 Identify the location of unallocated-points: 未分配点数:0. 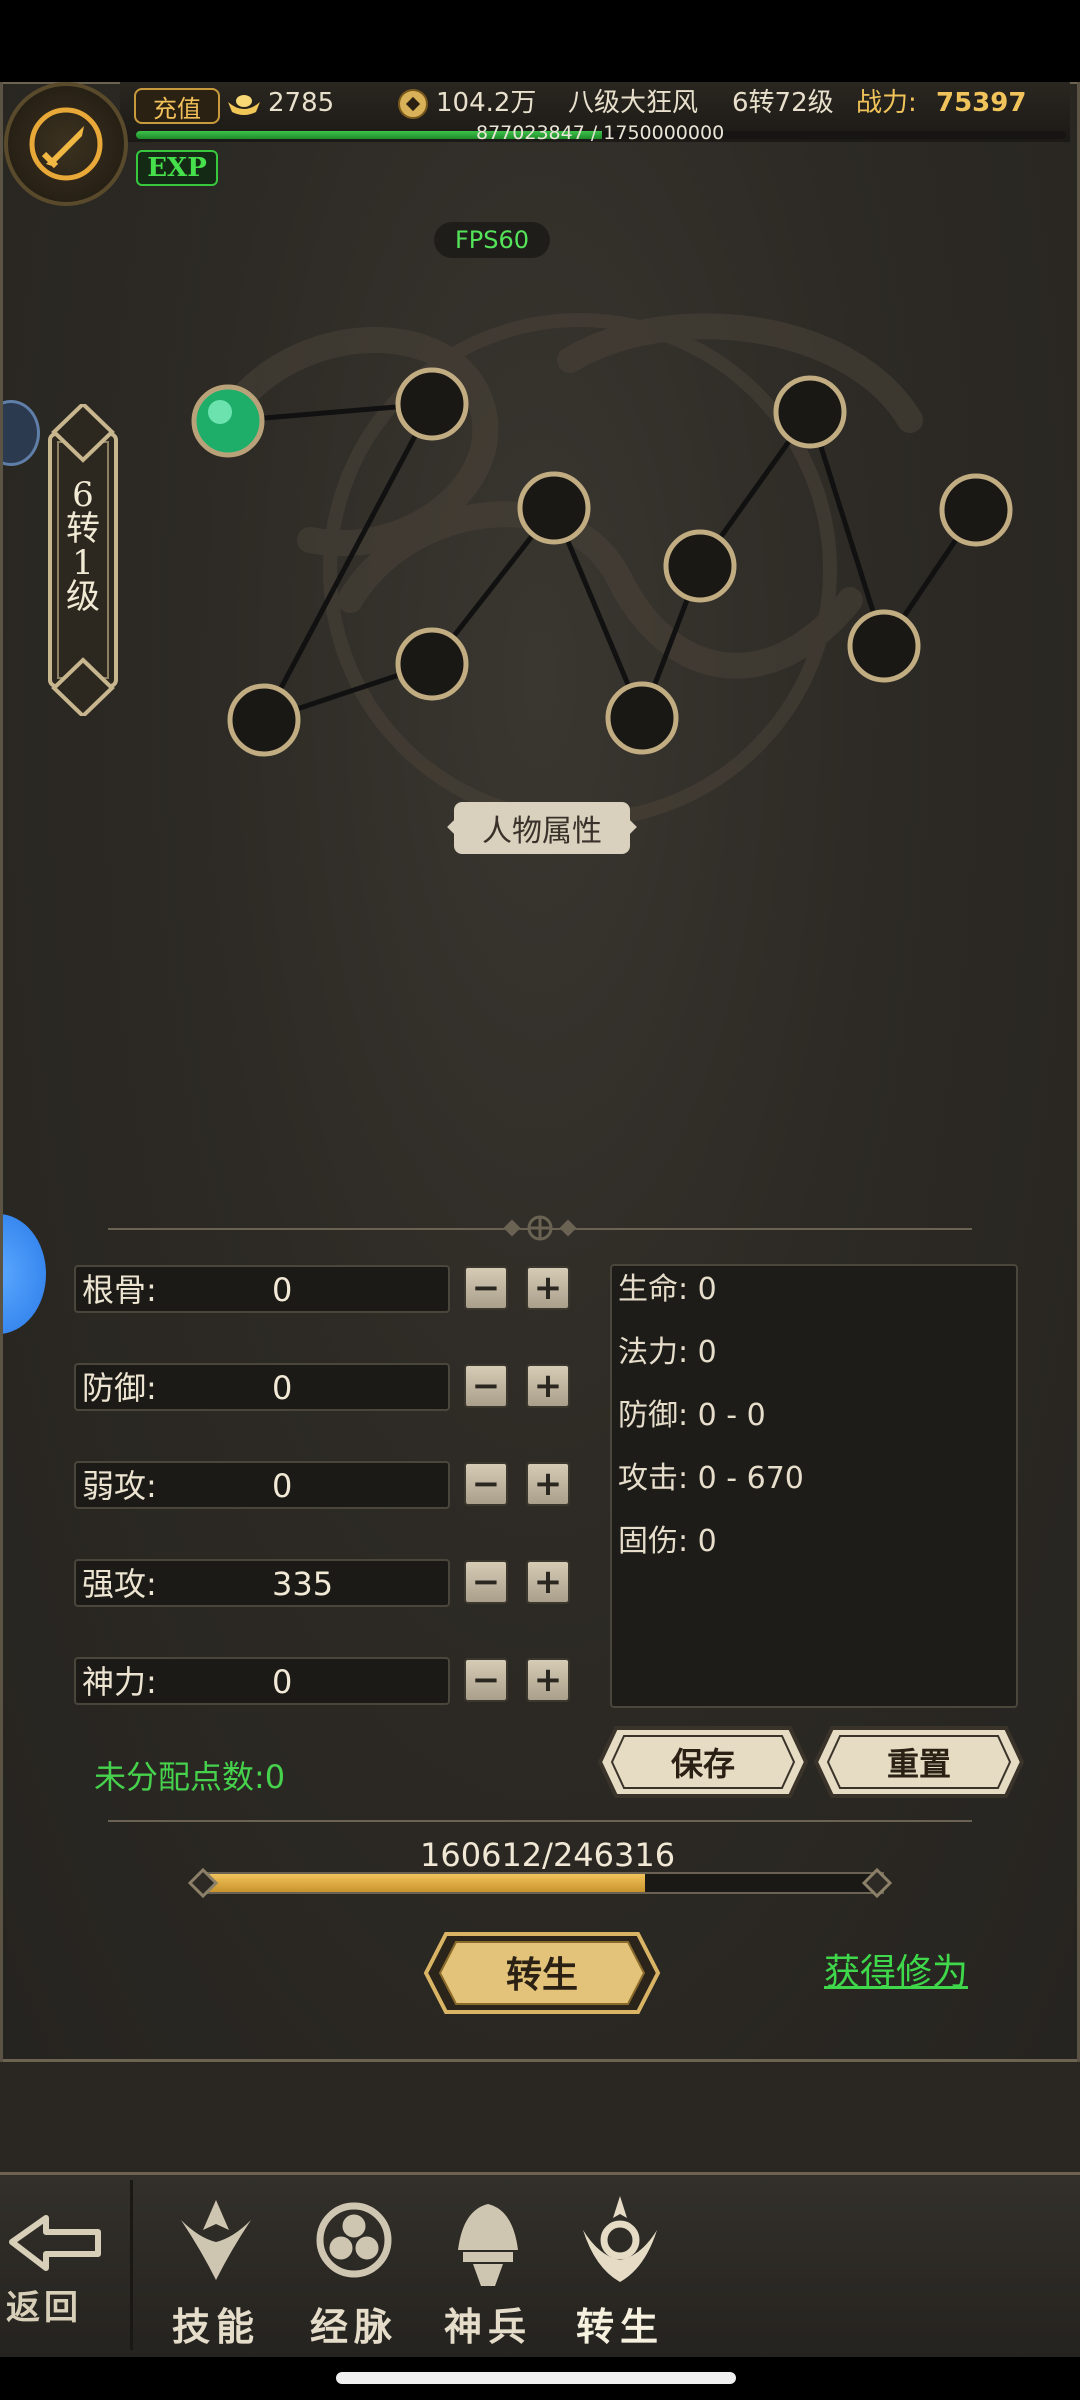
(190, 1777).